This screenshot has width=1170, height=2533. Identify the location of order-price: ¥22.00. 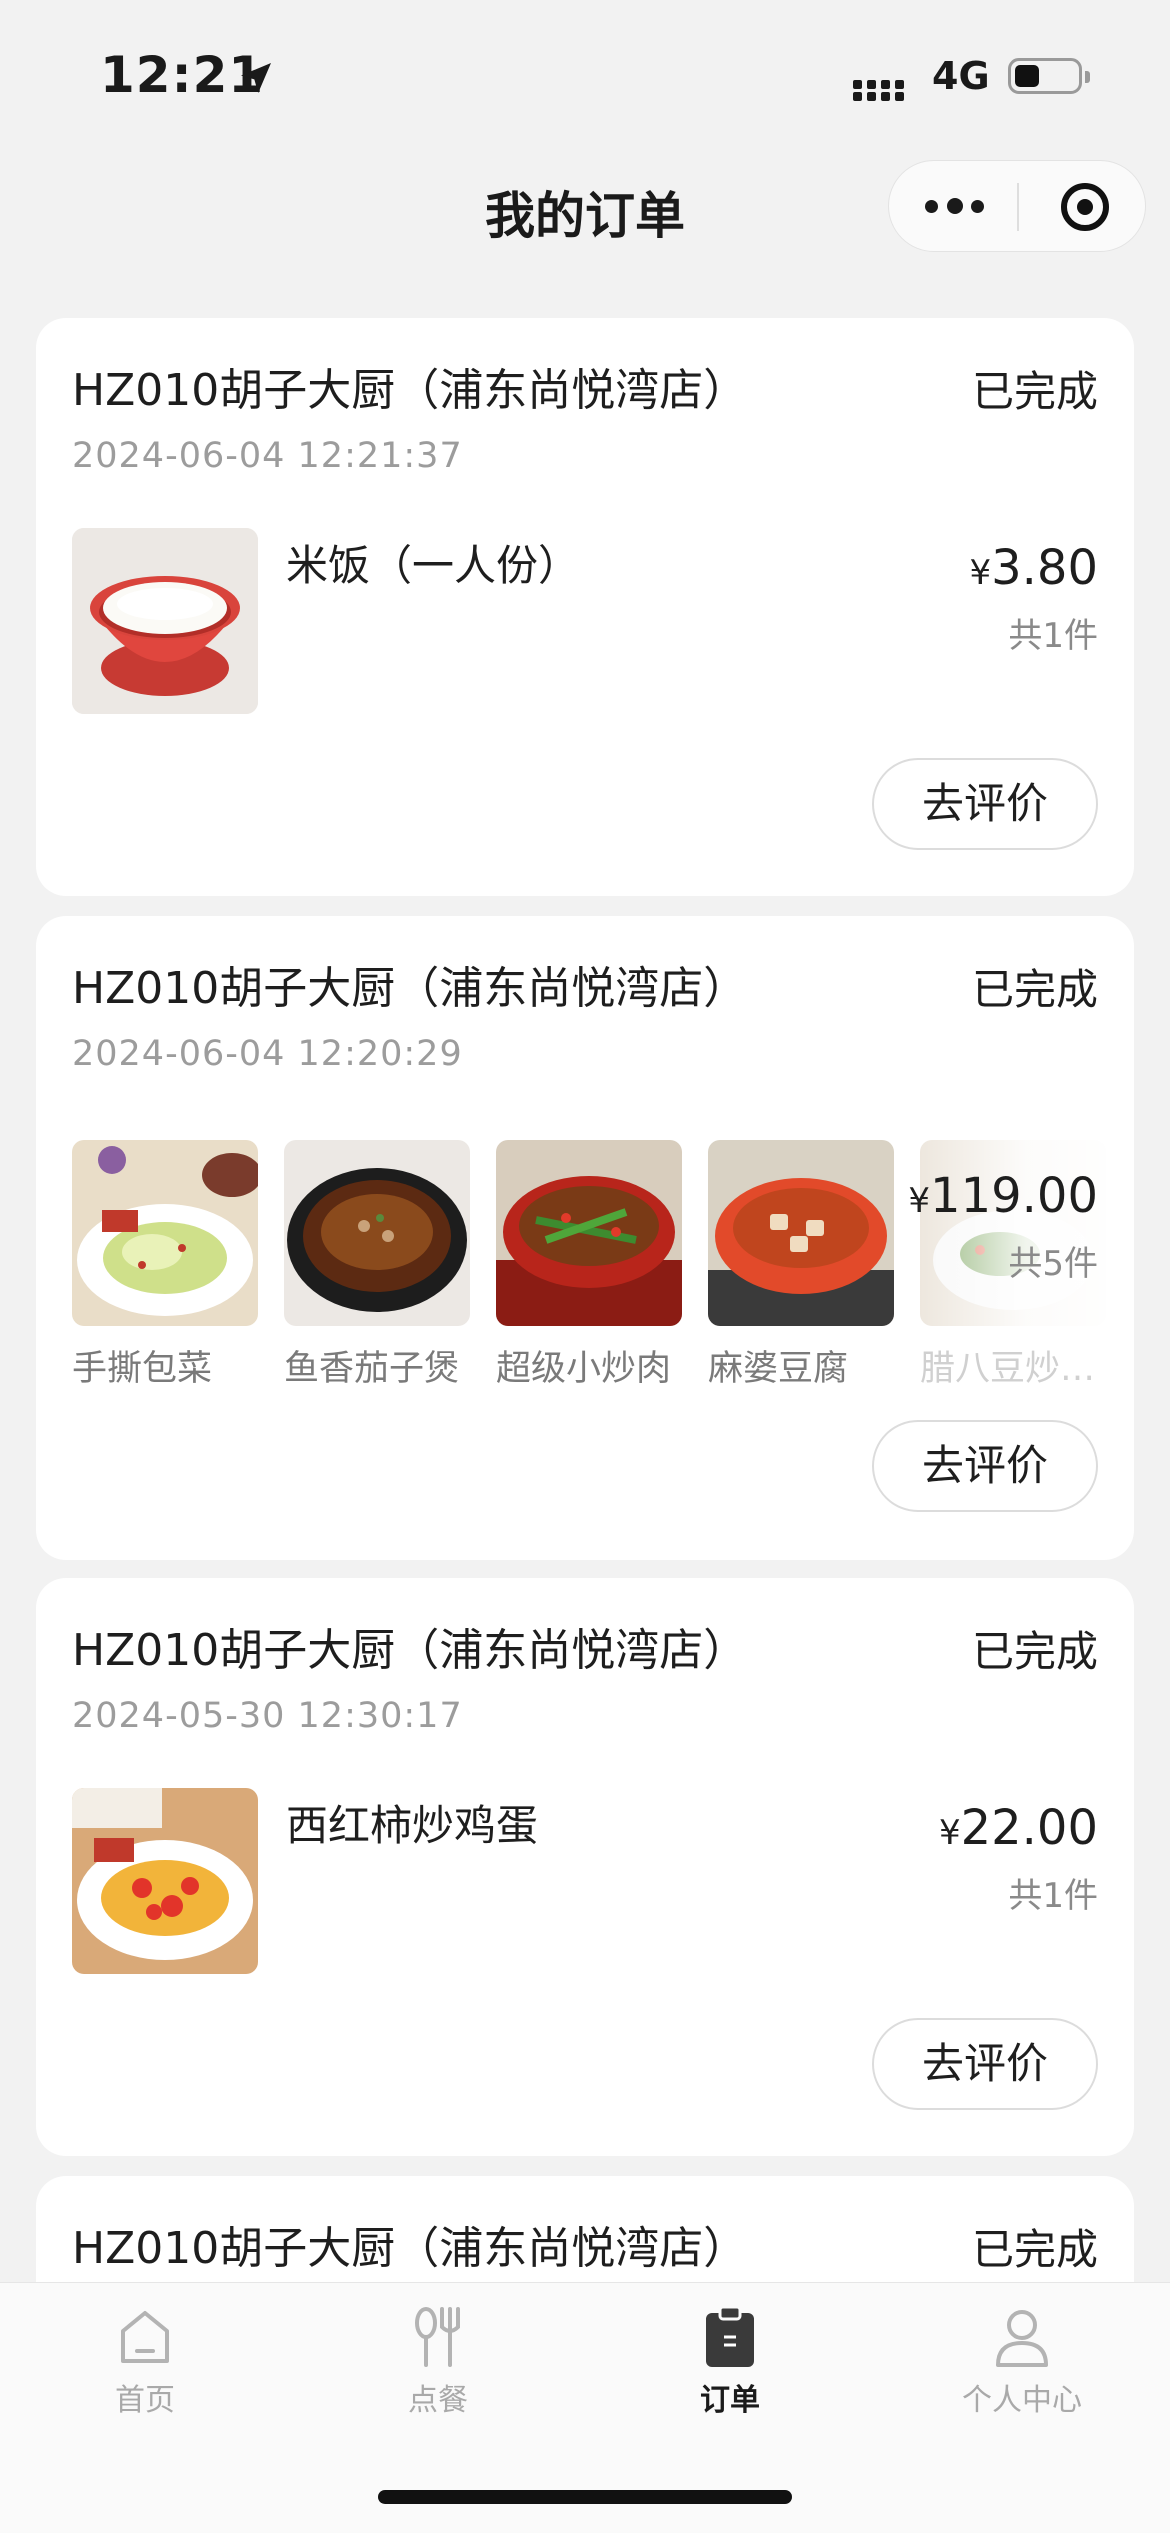
(1018, 1828).